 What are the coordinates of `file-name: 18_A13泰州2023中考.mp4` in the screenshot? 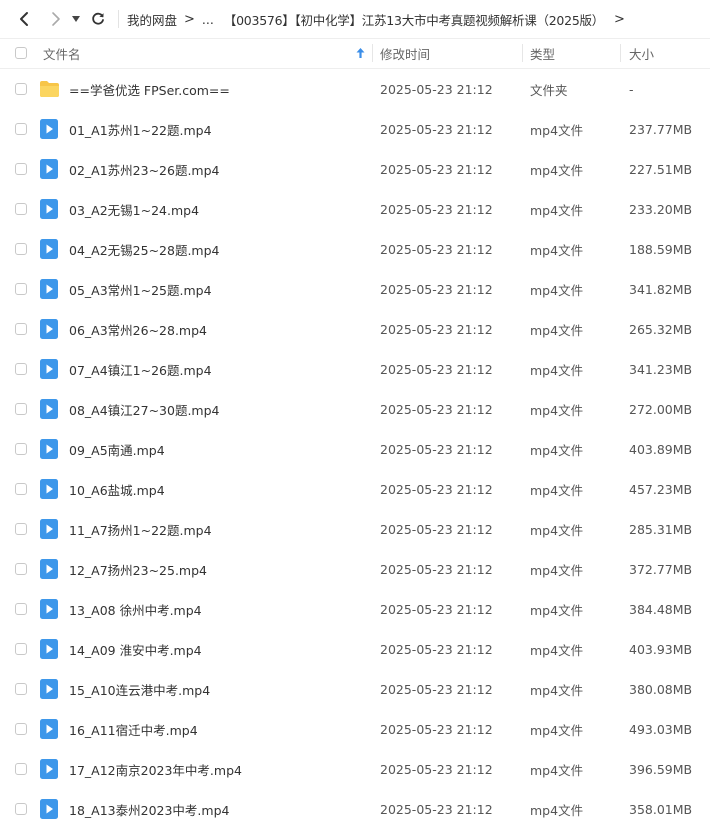 It's located at (219, 809).